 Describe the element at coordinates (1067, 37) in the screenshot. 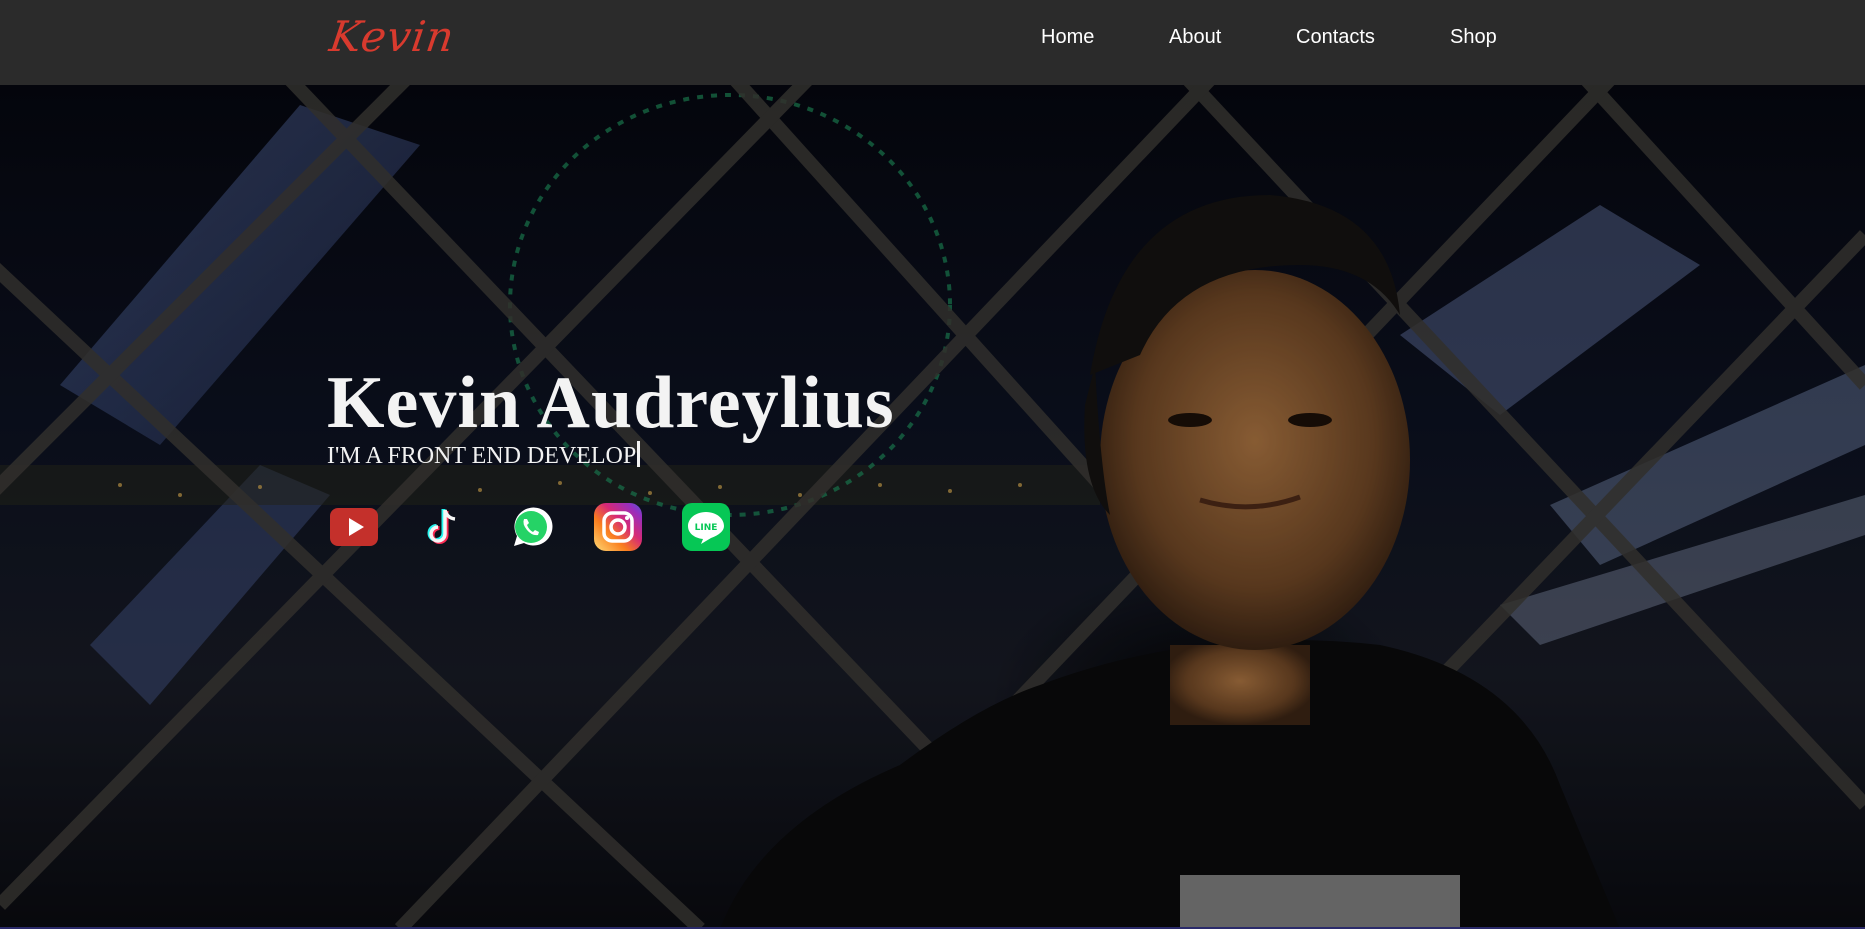

I see `nav-link-home: Home` at that location.